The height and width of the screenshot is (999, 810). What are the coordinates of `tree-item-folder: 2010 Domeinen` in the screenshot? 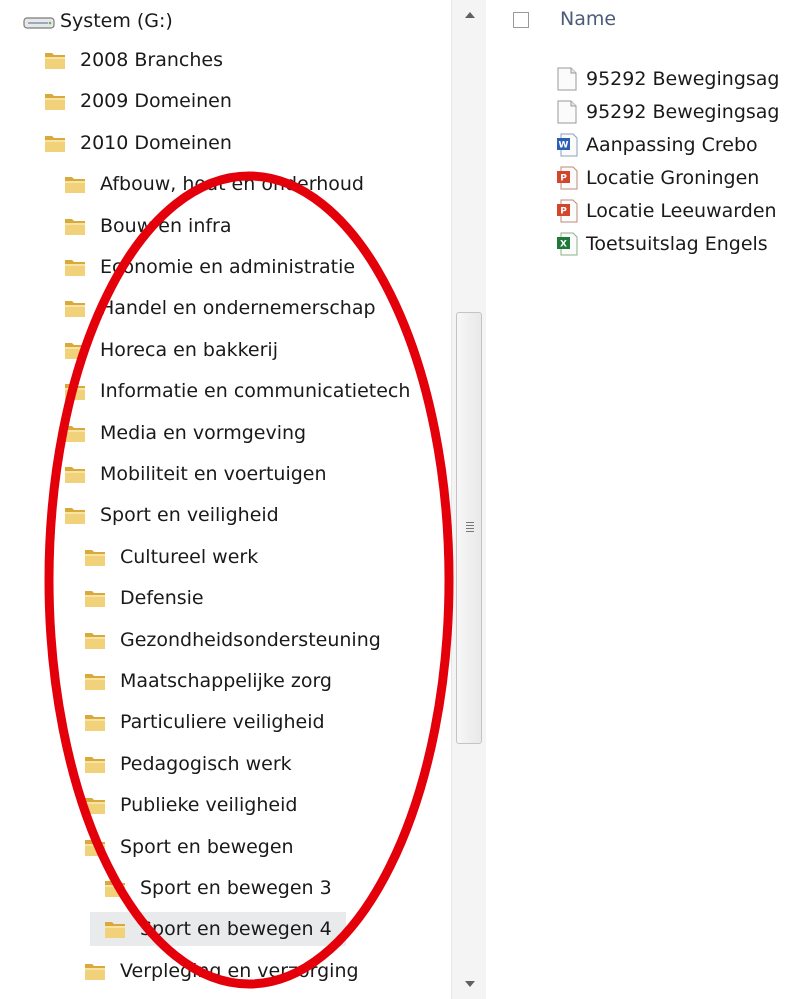 It's located at (138, 143).